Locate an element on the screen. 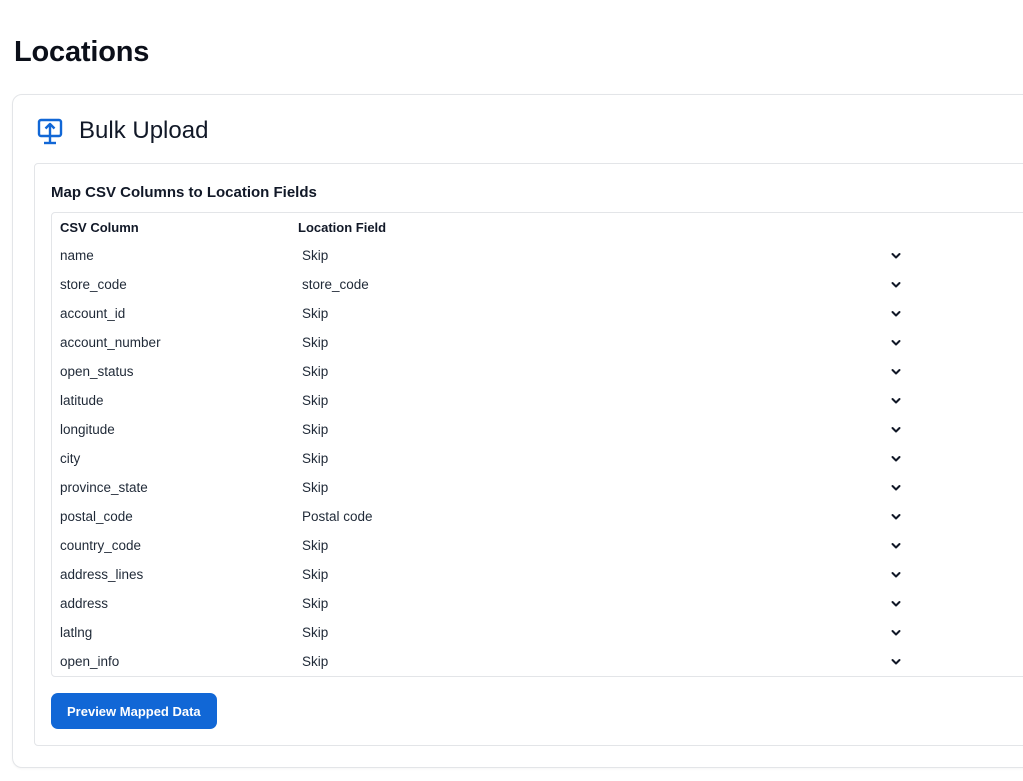 The image size is (1023, 781). location-field-value: Postal code is located at coordinates (337, 516).